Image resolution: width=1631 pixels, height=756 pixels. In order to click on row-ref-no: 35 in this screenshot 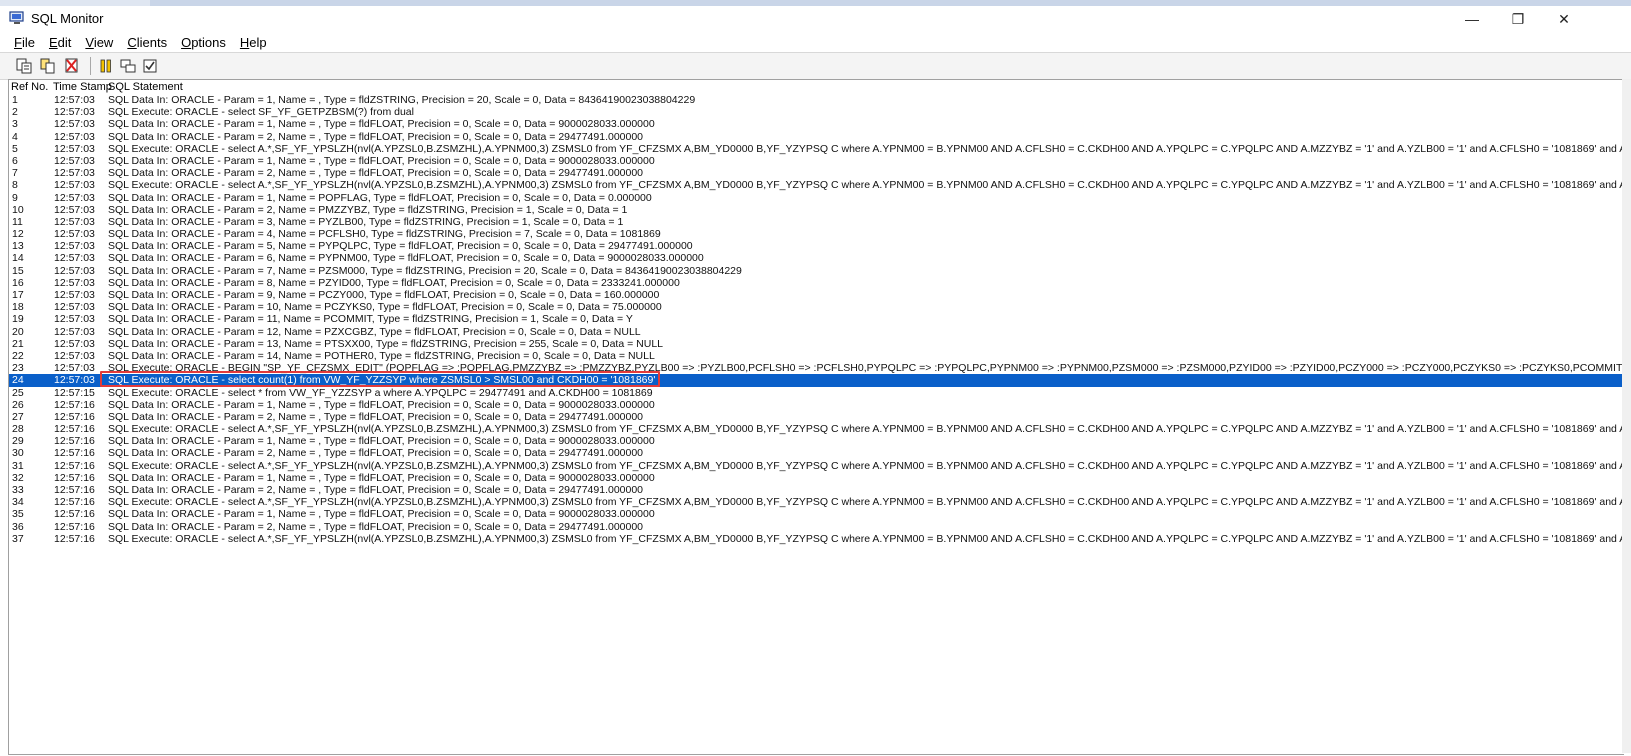, I will do `click(18, 514)`.